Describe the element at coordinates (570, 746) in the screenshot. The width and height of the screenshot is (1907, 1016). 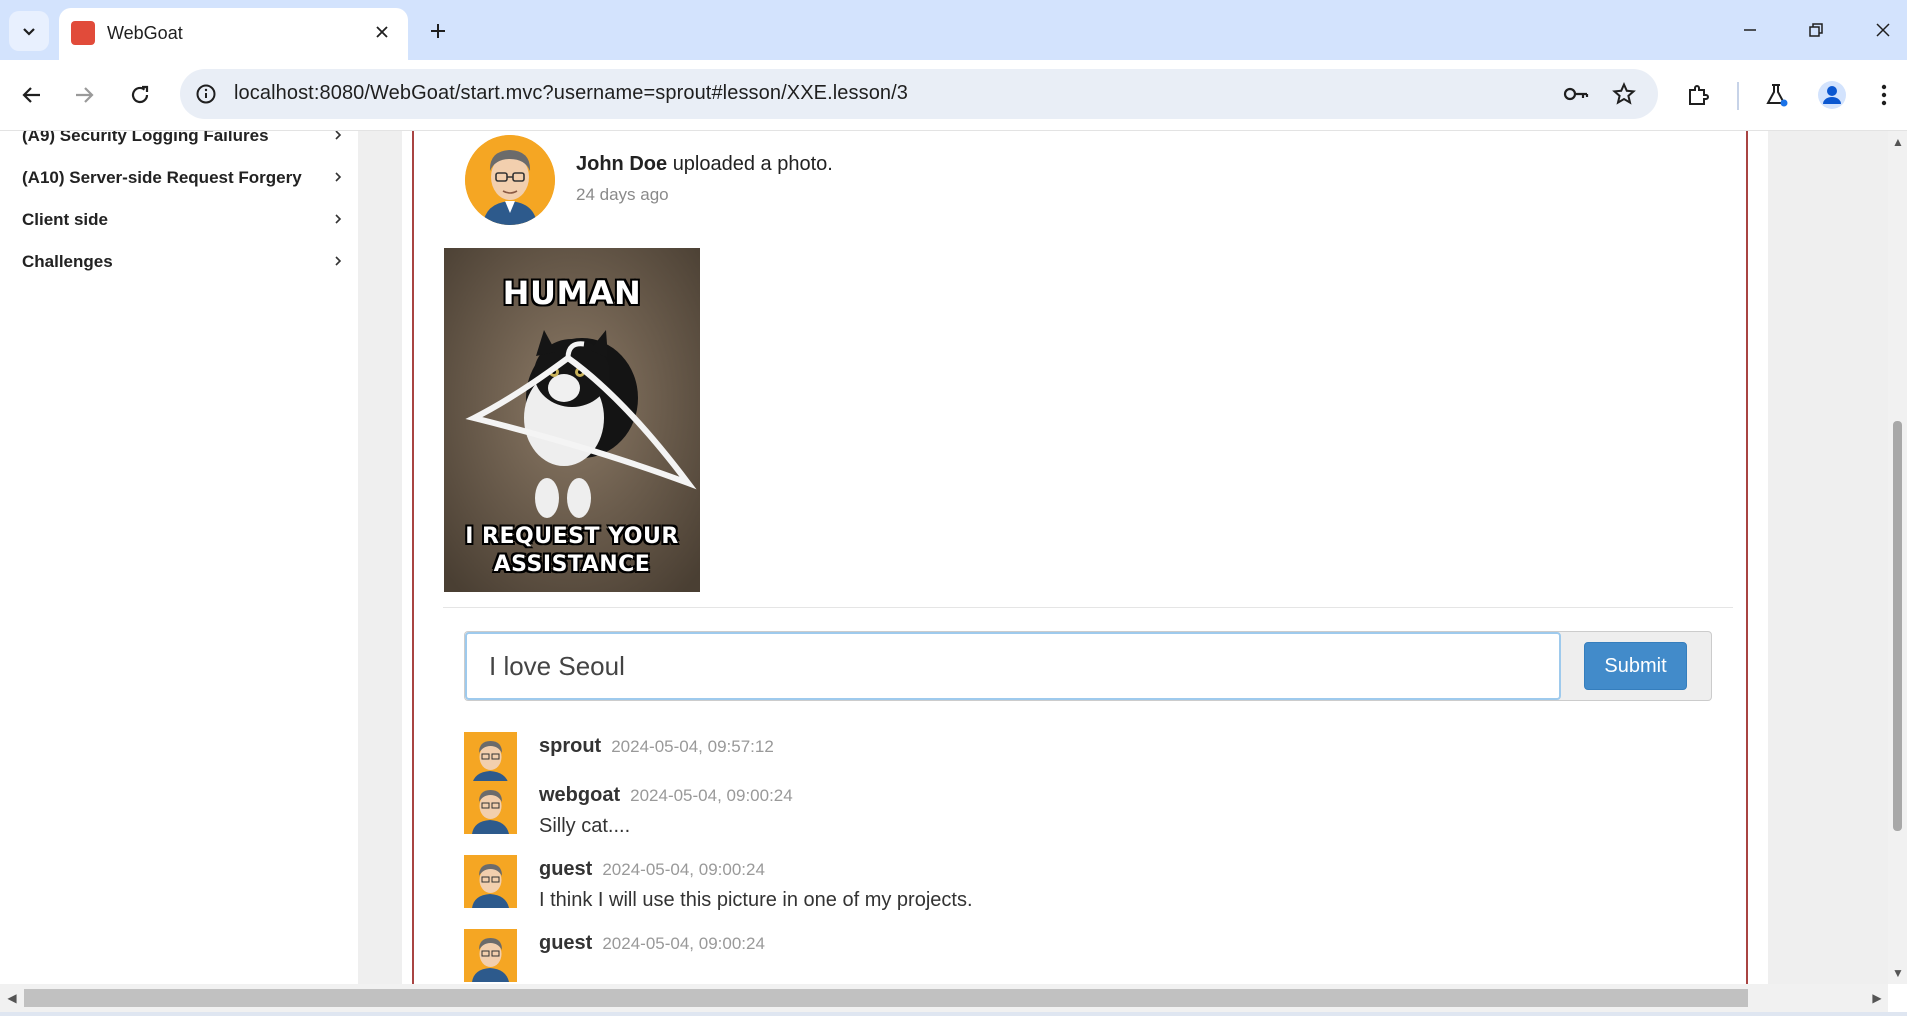
I see `comment-username: sprout` at that location.